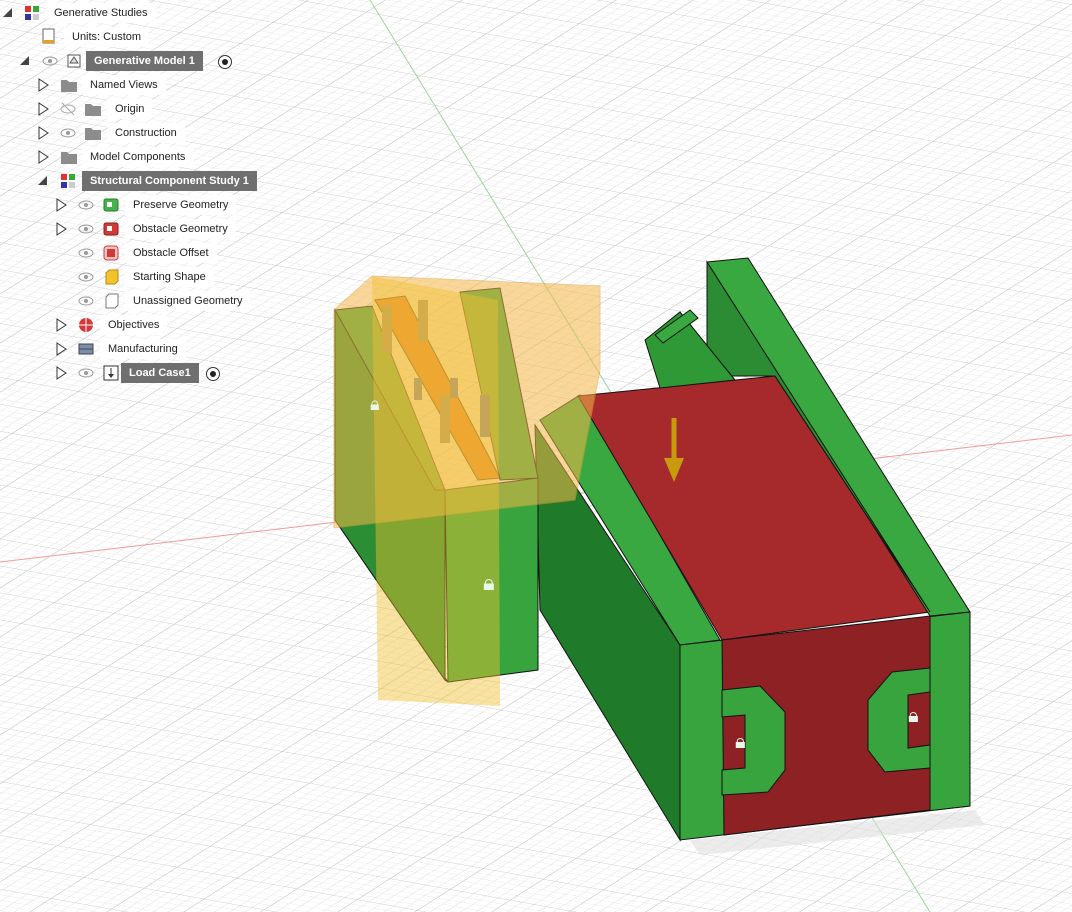 The image size is (1072, 912). What do you see at coordinates (120, 205) in the screenshot?
I see `preserve-row: Preserve Geometry` at bounding box center [120, 205].